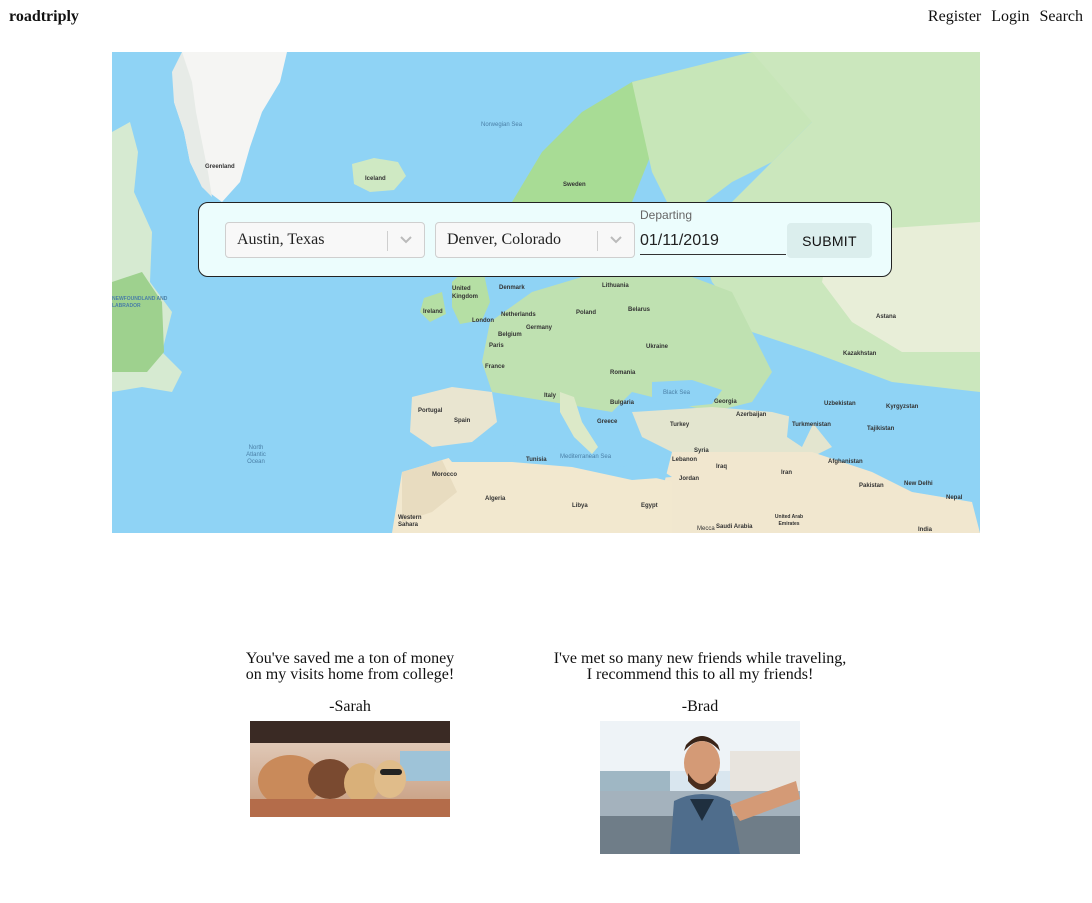 This screenshot has height=903, width=1092. Describe the element at coordinates (462, 421) in the screenshot. I see `map-label-spain: Spain` at that location.